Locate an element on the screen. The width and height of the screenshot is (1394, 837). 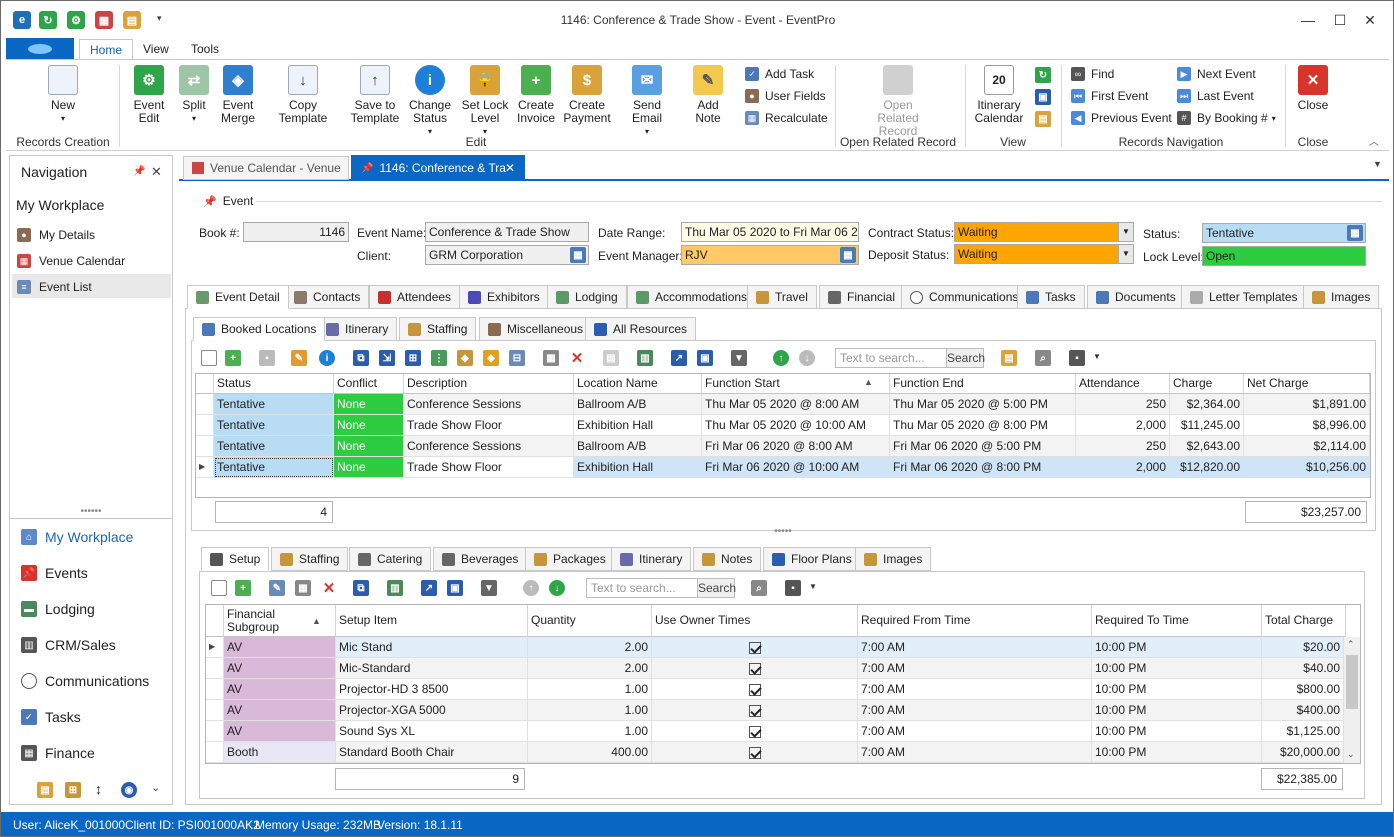
new-icon is located at coordinates (209, 358).